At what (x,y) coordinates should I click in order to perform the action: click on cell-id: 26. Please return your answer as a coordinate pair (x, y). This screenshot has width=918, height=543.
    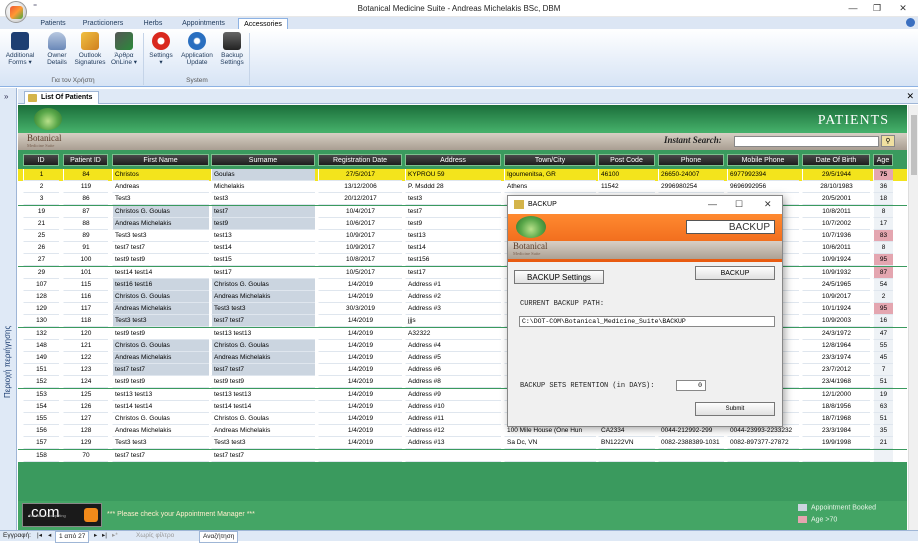
    Looking at the image, I should click on (41, 248).